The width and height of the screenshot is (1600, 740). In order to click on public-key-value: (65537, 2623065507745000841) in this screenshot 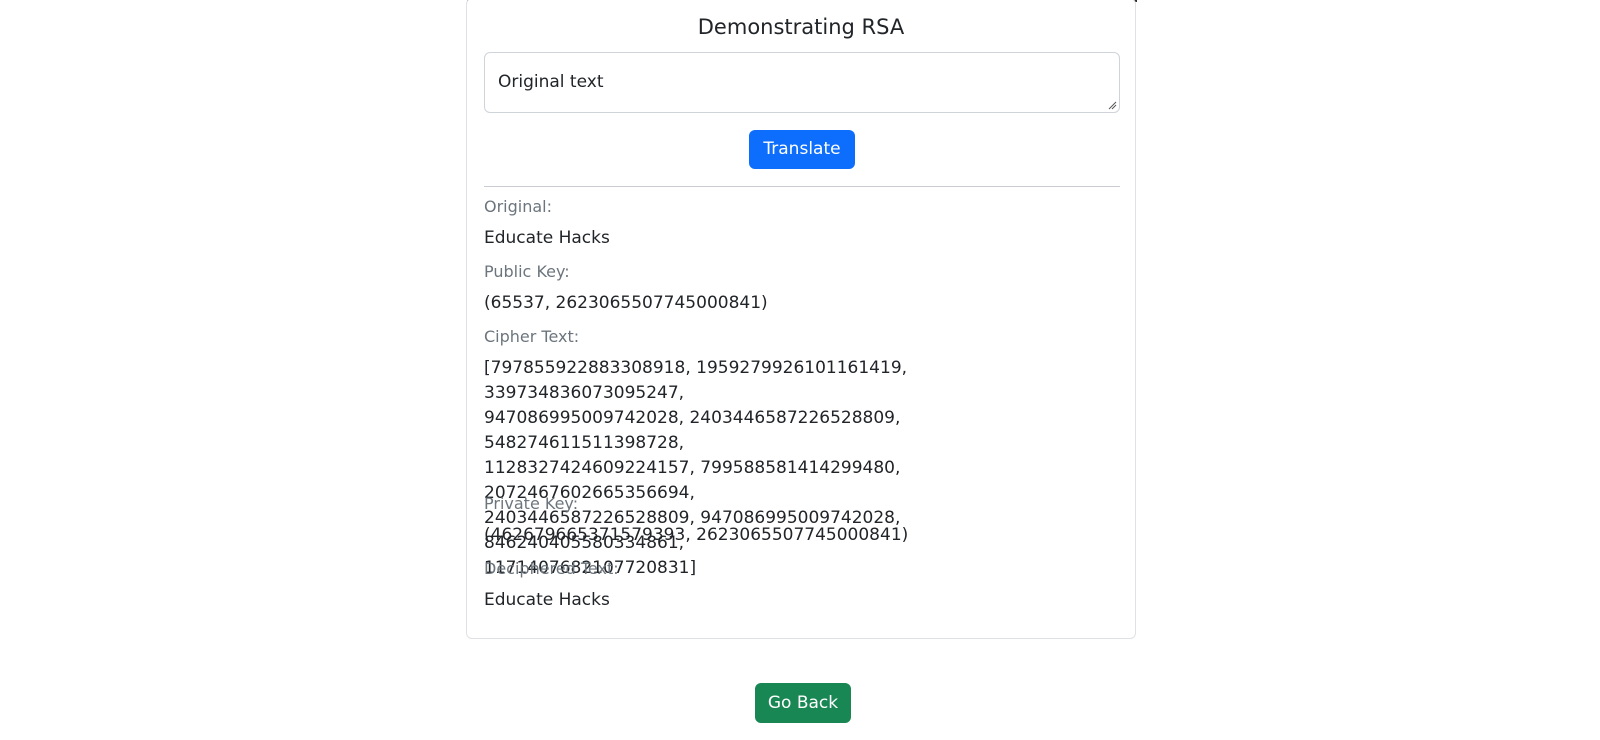, I will do `click(626, 303)`.